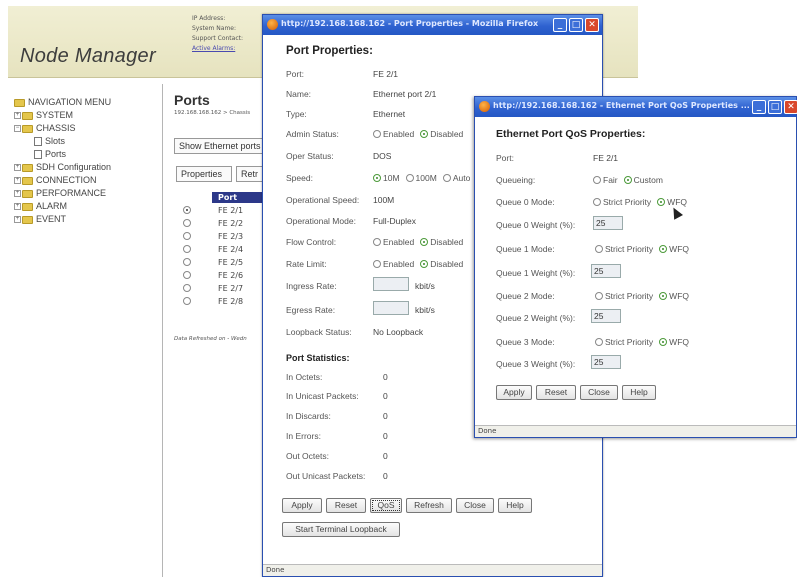 This screenshot has height=577, width=797. What do you see at coordinates (599, 296) in the screenshot?
I see `queue-2-strict-radio` at bounding box center [599, 296].